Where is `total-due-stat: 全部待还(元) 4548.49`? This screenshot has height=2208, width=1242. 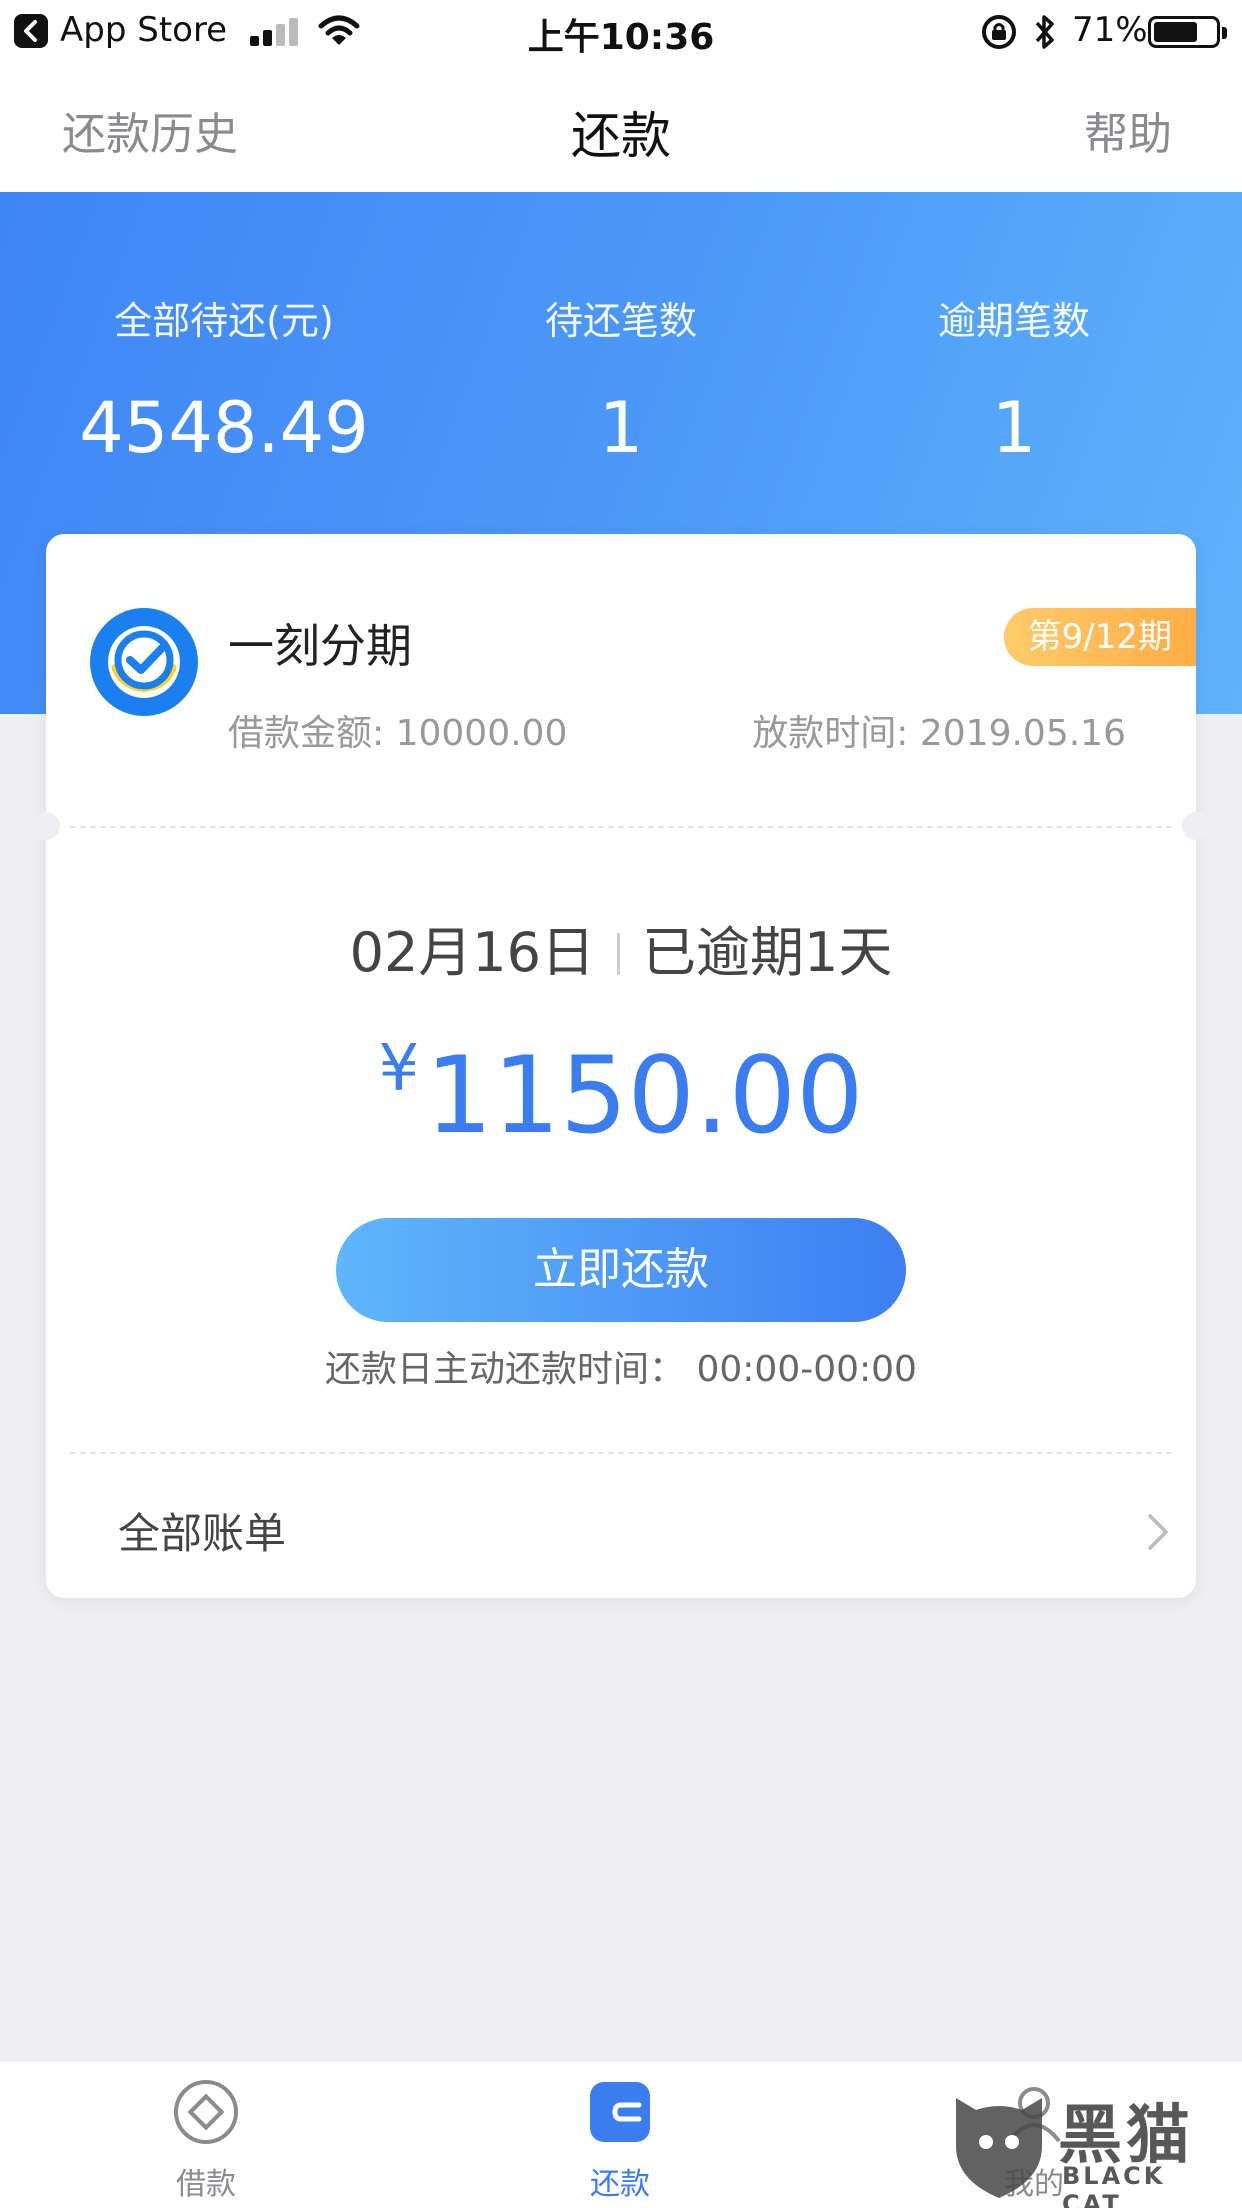 total-due-stat: 全部待还(元) 4548.49 is located at coordinates (224, 379).